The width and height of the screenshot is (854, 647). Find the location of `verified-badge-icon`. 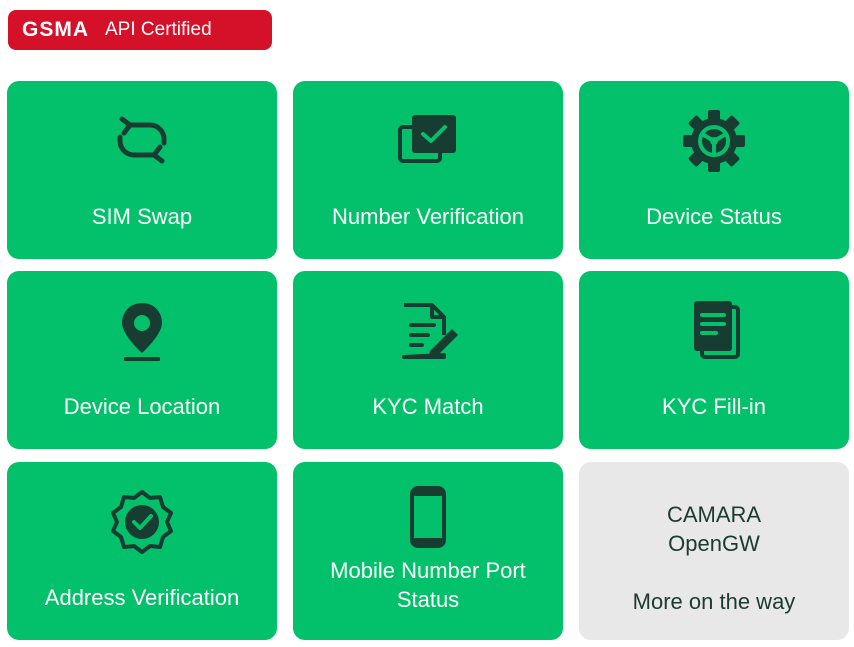

verified-badge-icon is located at coordinates (142, 521).